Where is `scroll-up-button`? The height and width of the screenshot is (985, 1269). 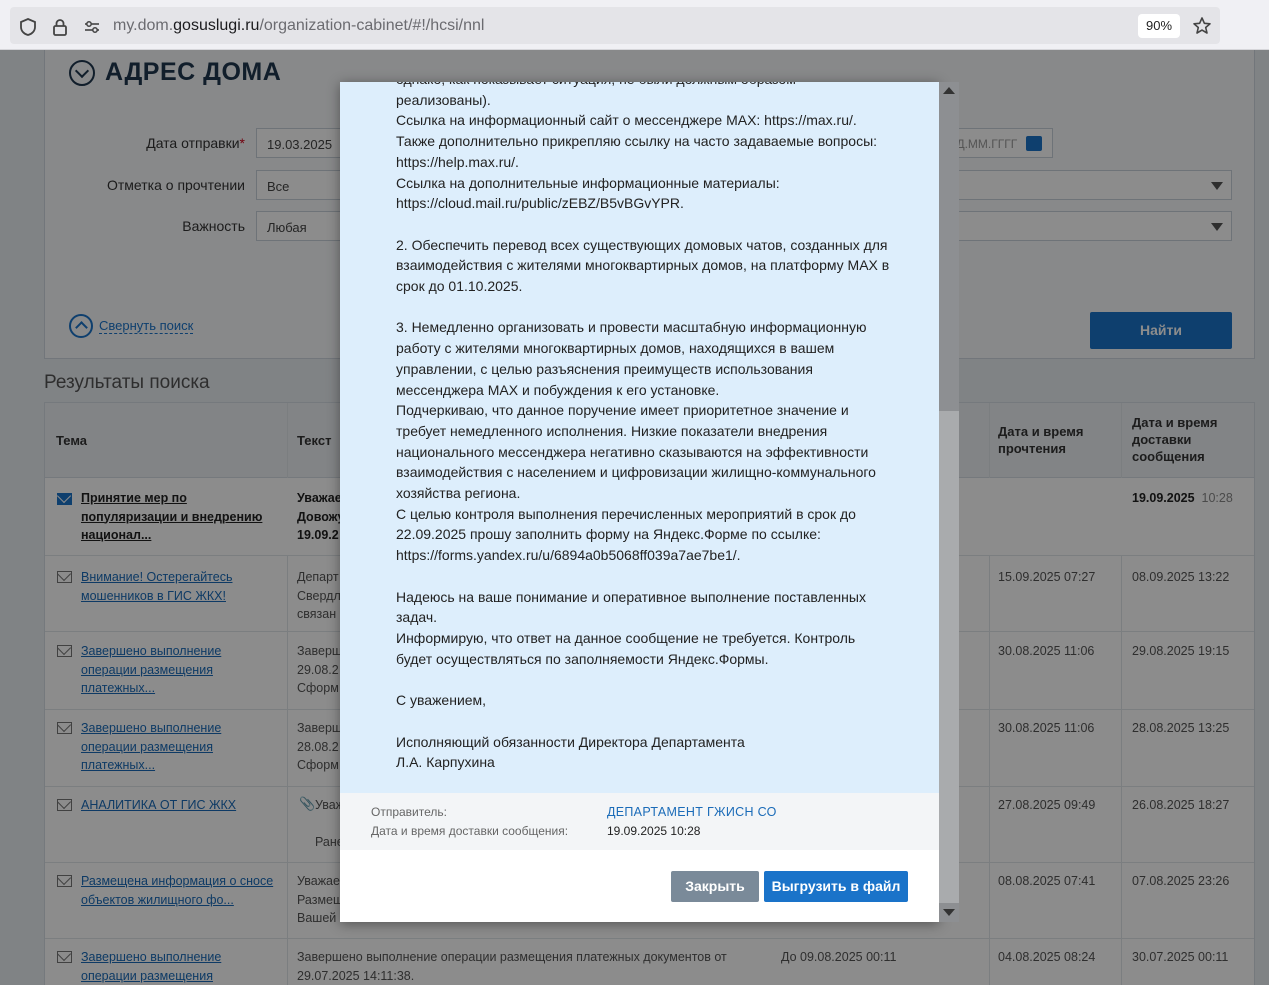 scroll-up-button is located at coordinates (949, 91).